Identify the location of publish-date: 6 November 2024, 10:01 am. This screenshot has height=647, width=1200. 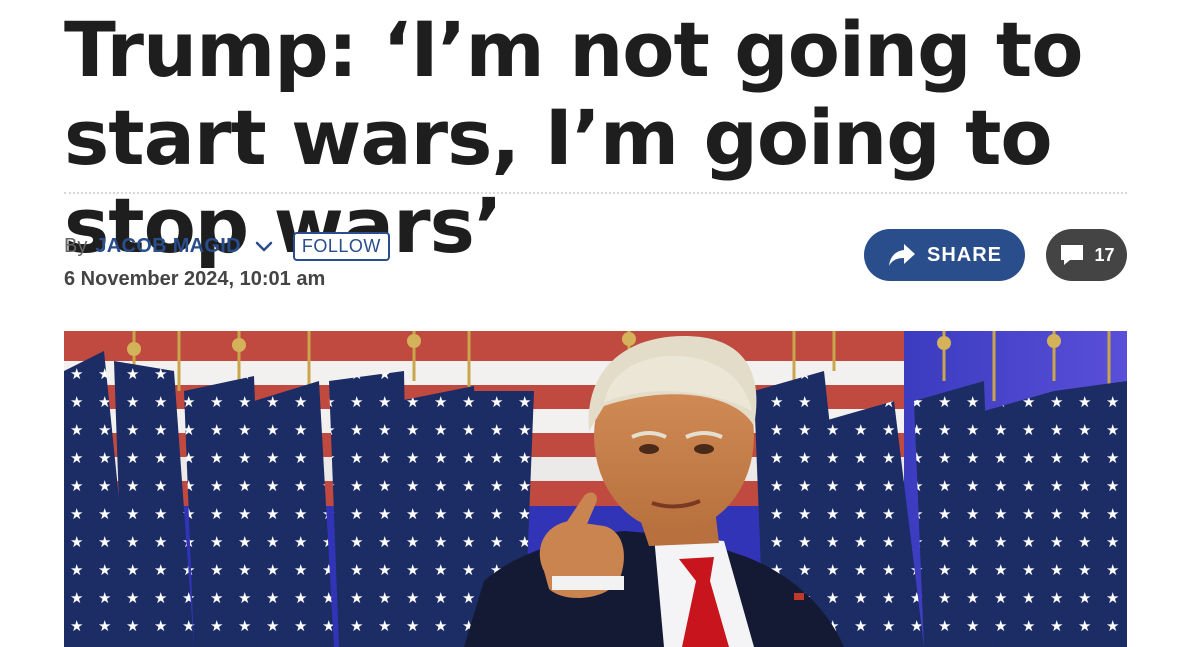
(195, 279).